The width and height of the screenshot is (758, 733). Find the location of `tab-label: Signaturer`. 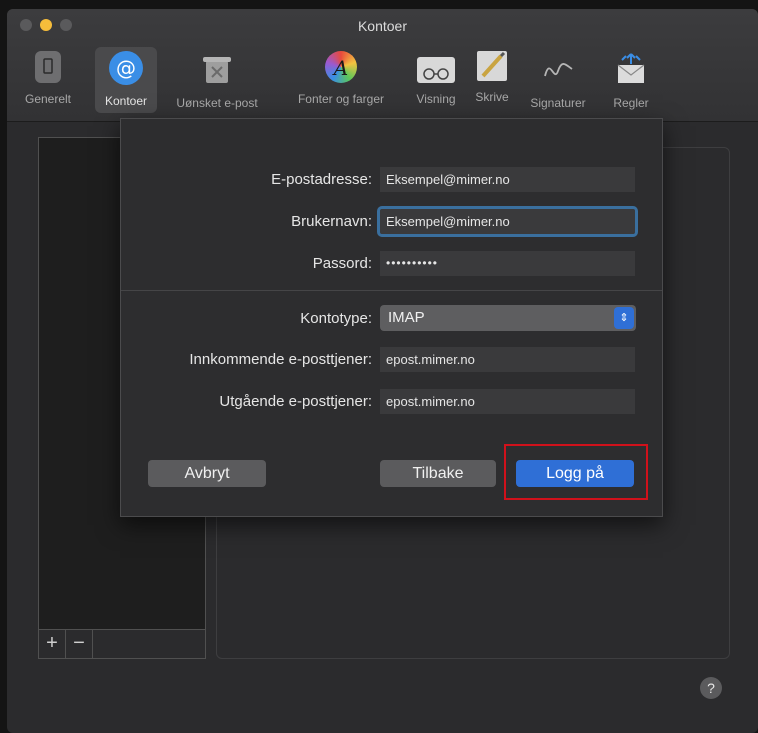

tab-label: Signaturer is located at coordinates (558, 103).